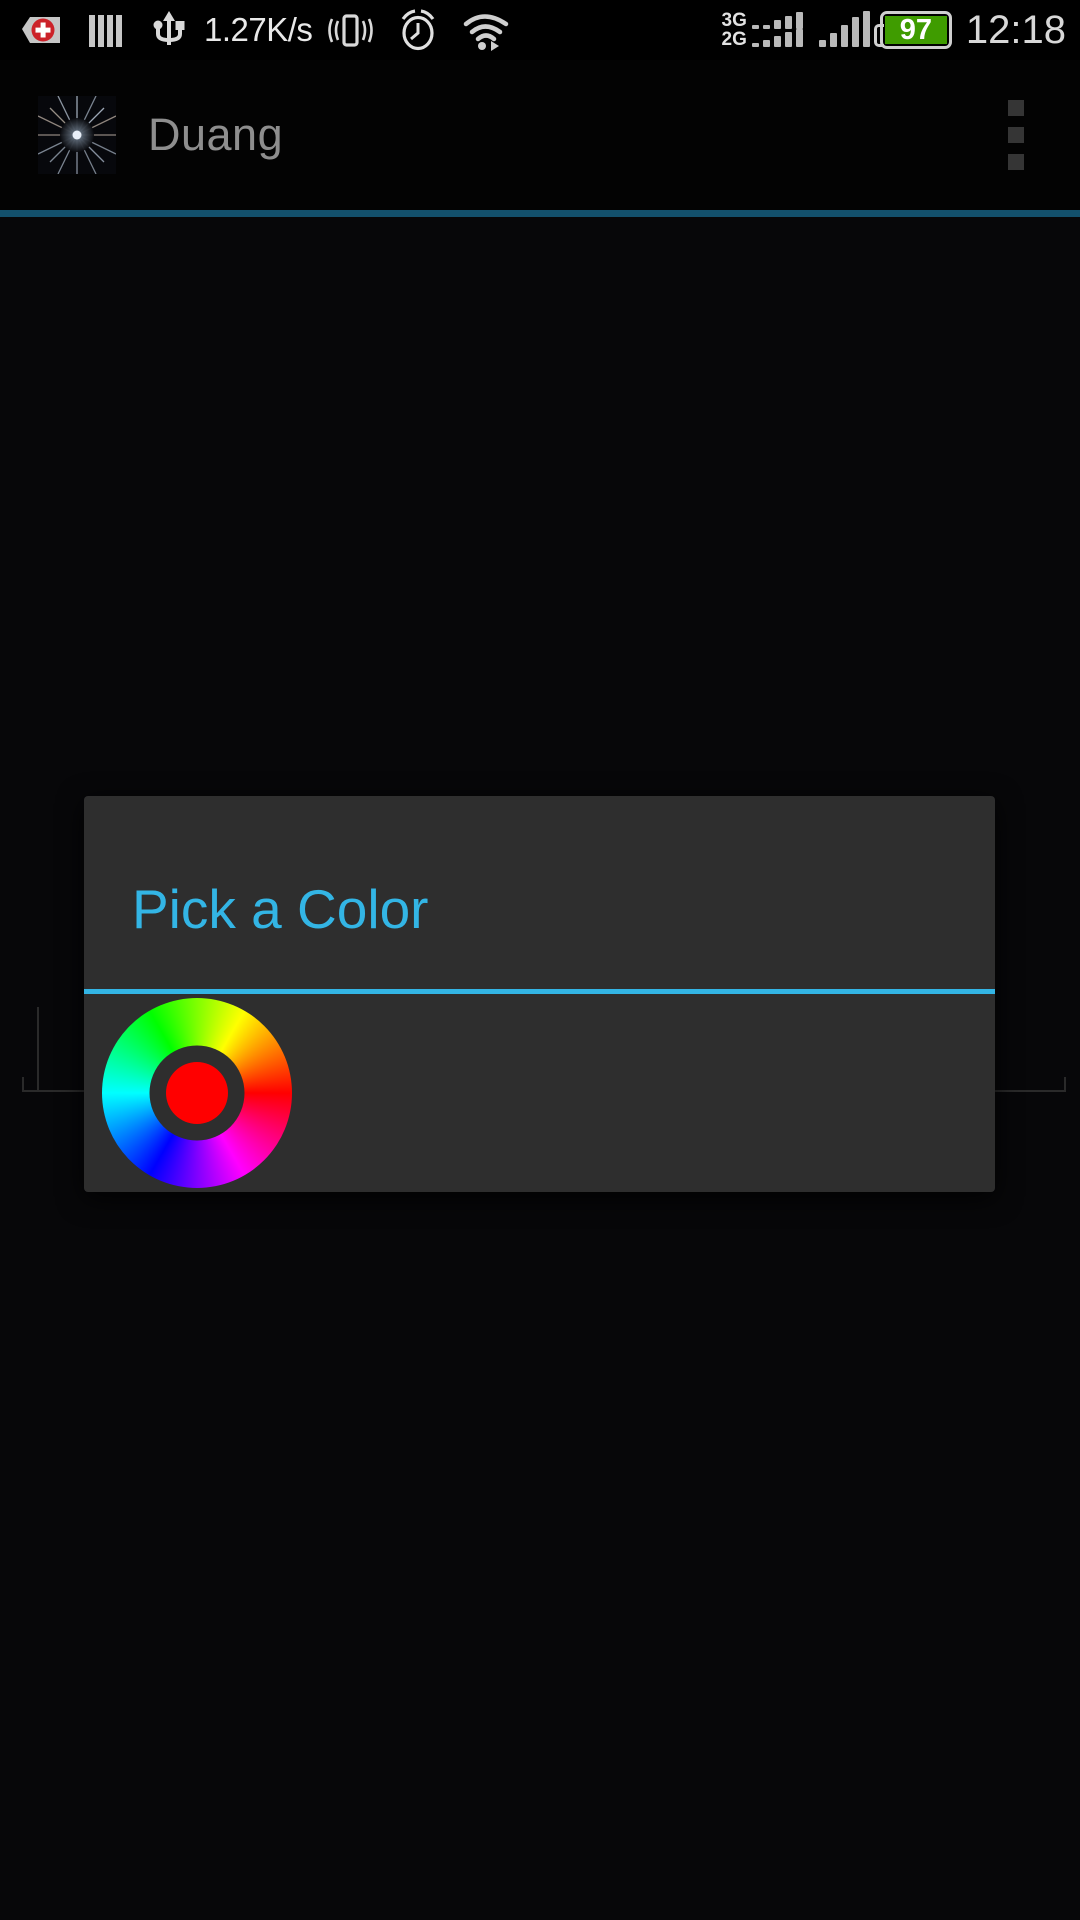  What do you see at coordinates (216, 134) in the screenshot?
I see `page-title: Duang` at bounding box center [216, 134].